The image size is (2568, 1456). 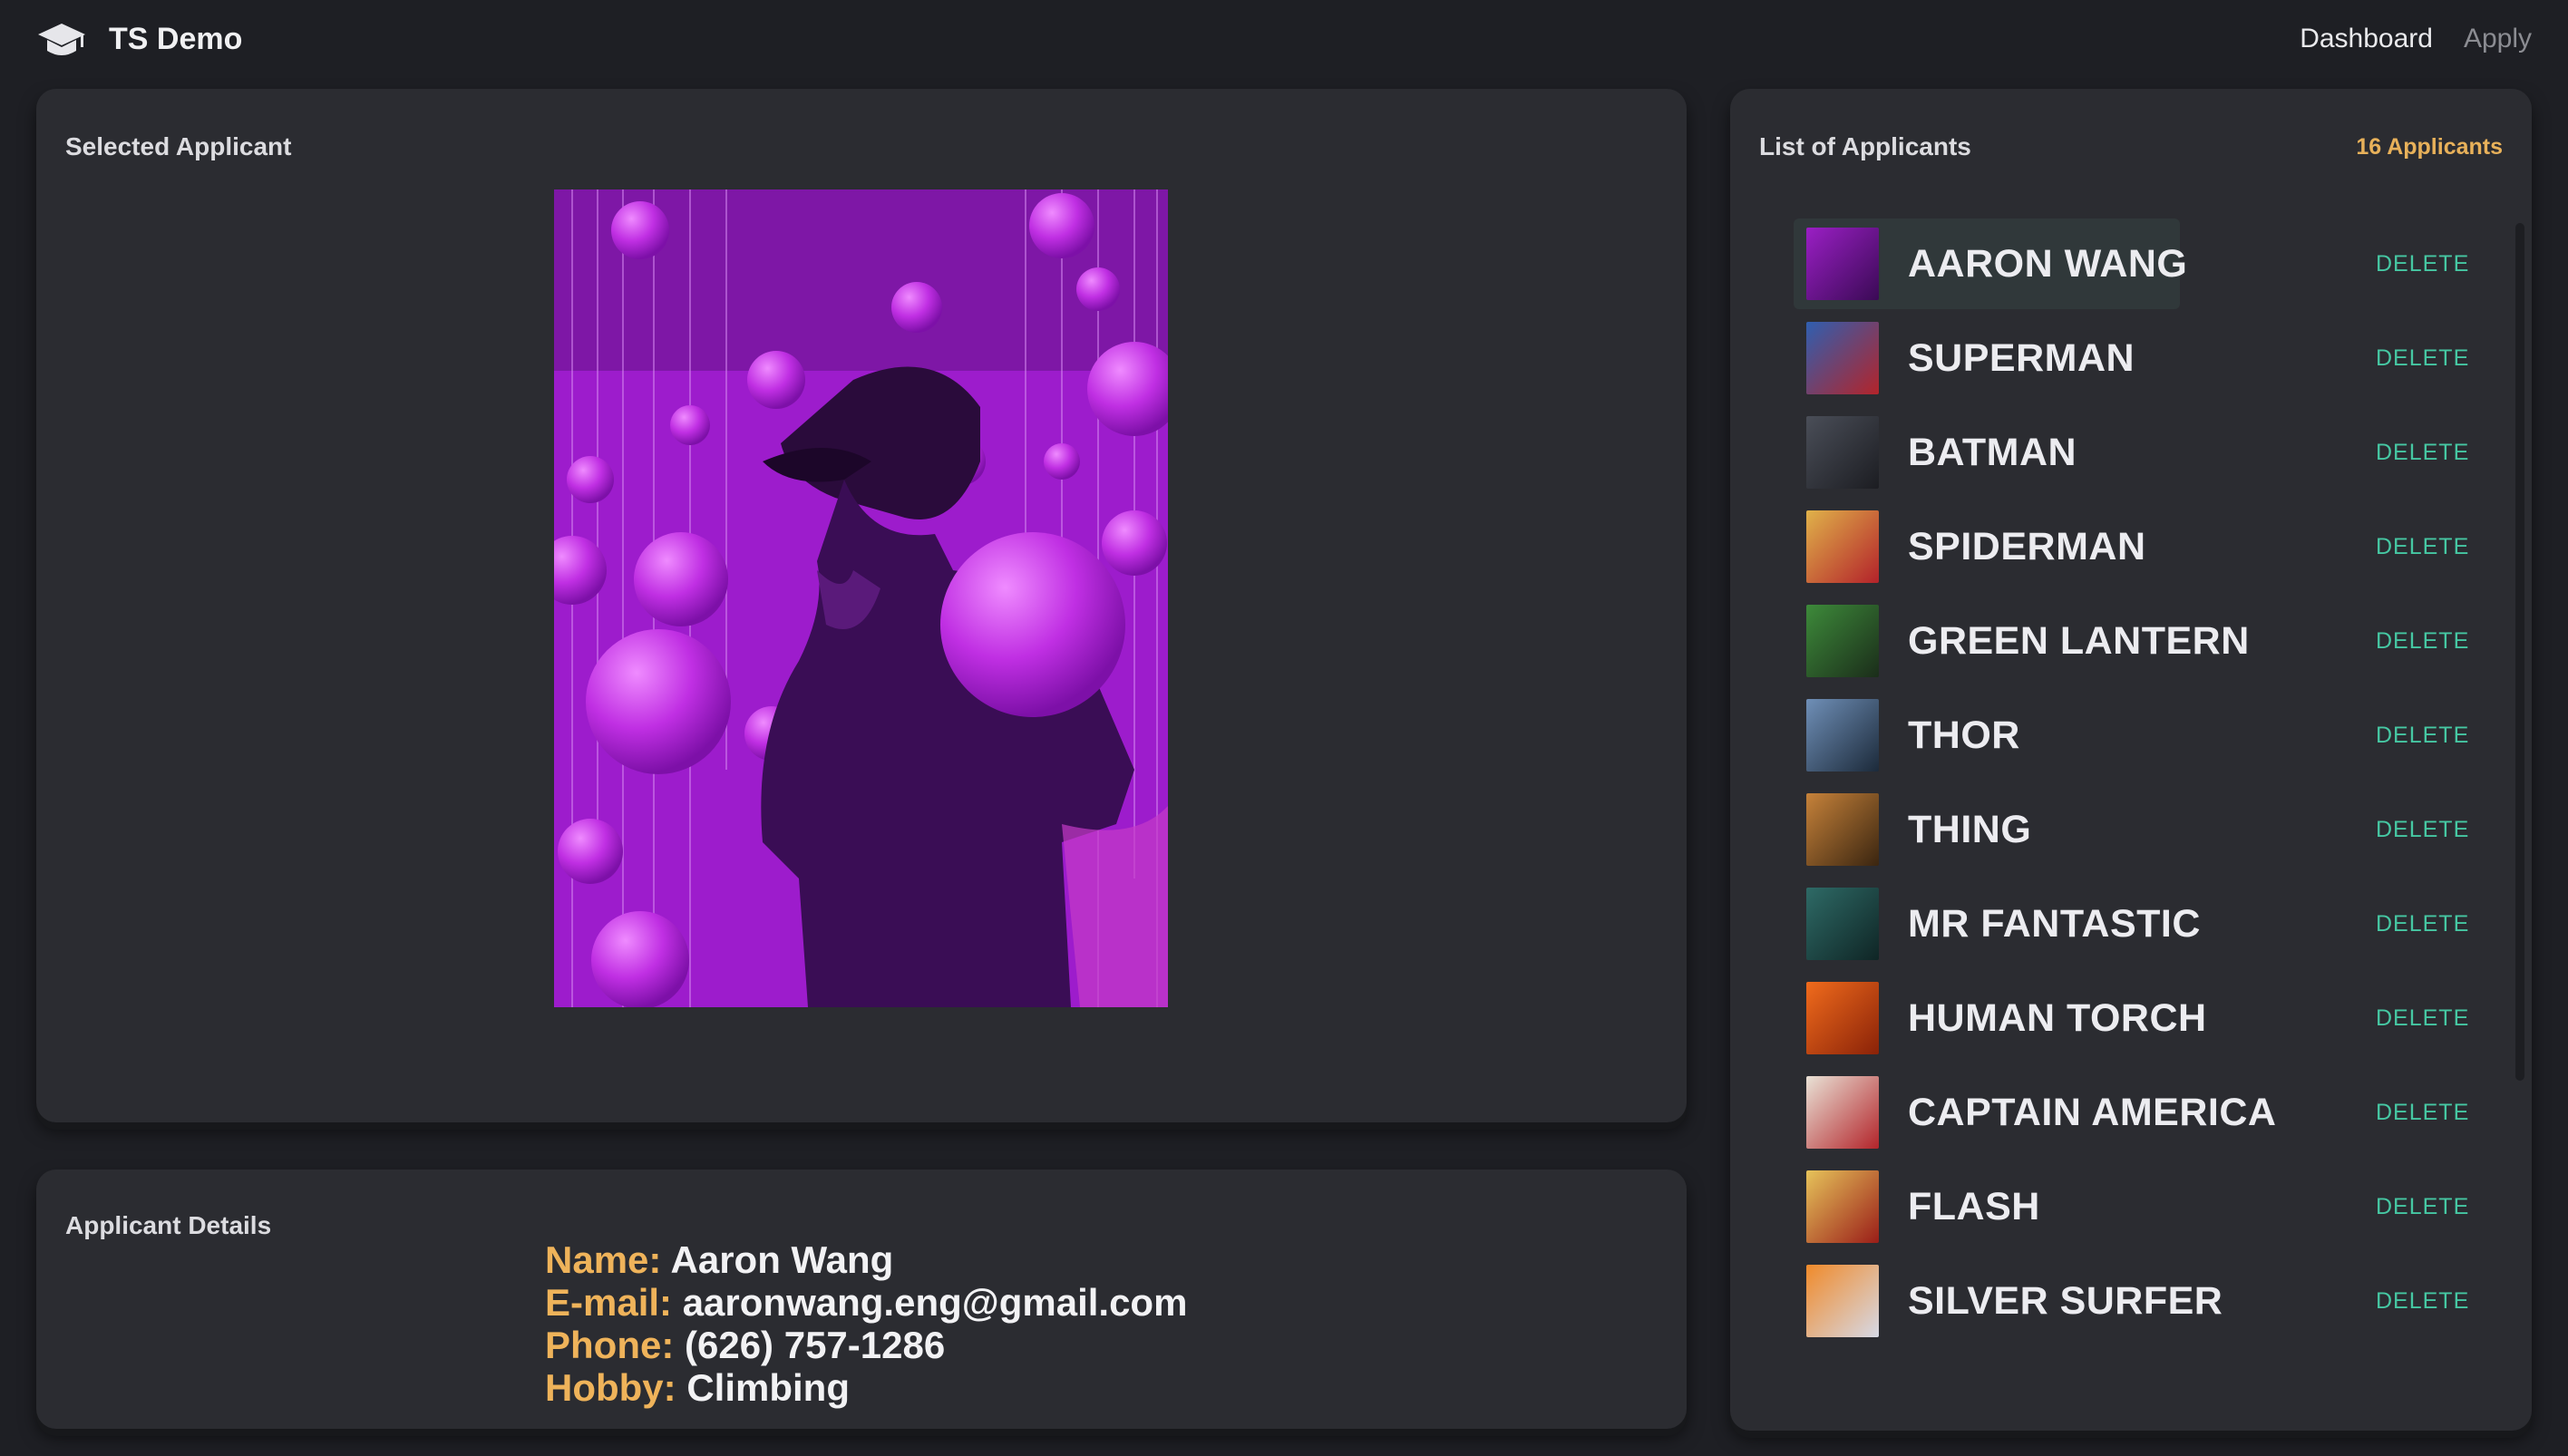 What do you see at coordinates (1974, 1207) in the screenshot?
I see `applicant-name: FLASH` at bounding box center [1974, 1207].